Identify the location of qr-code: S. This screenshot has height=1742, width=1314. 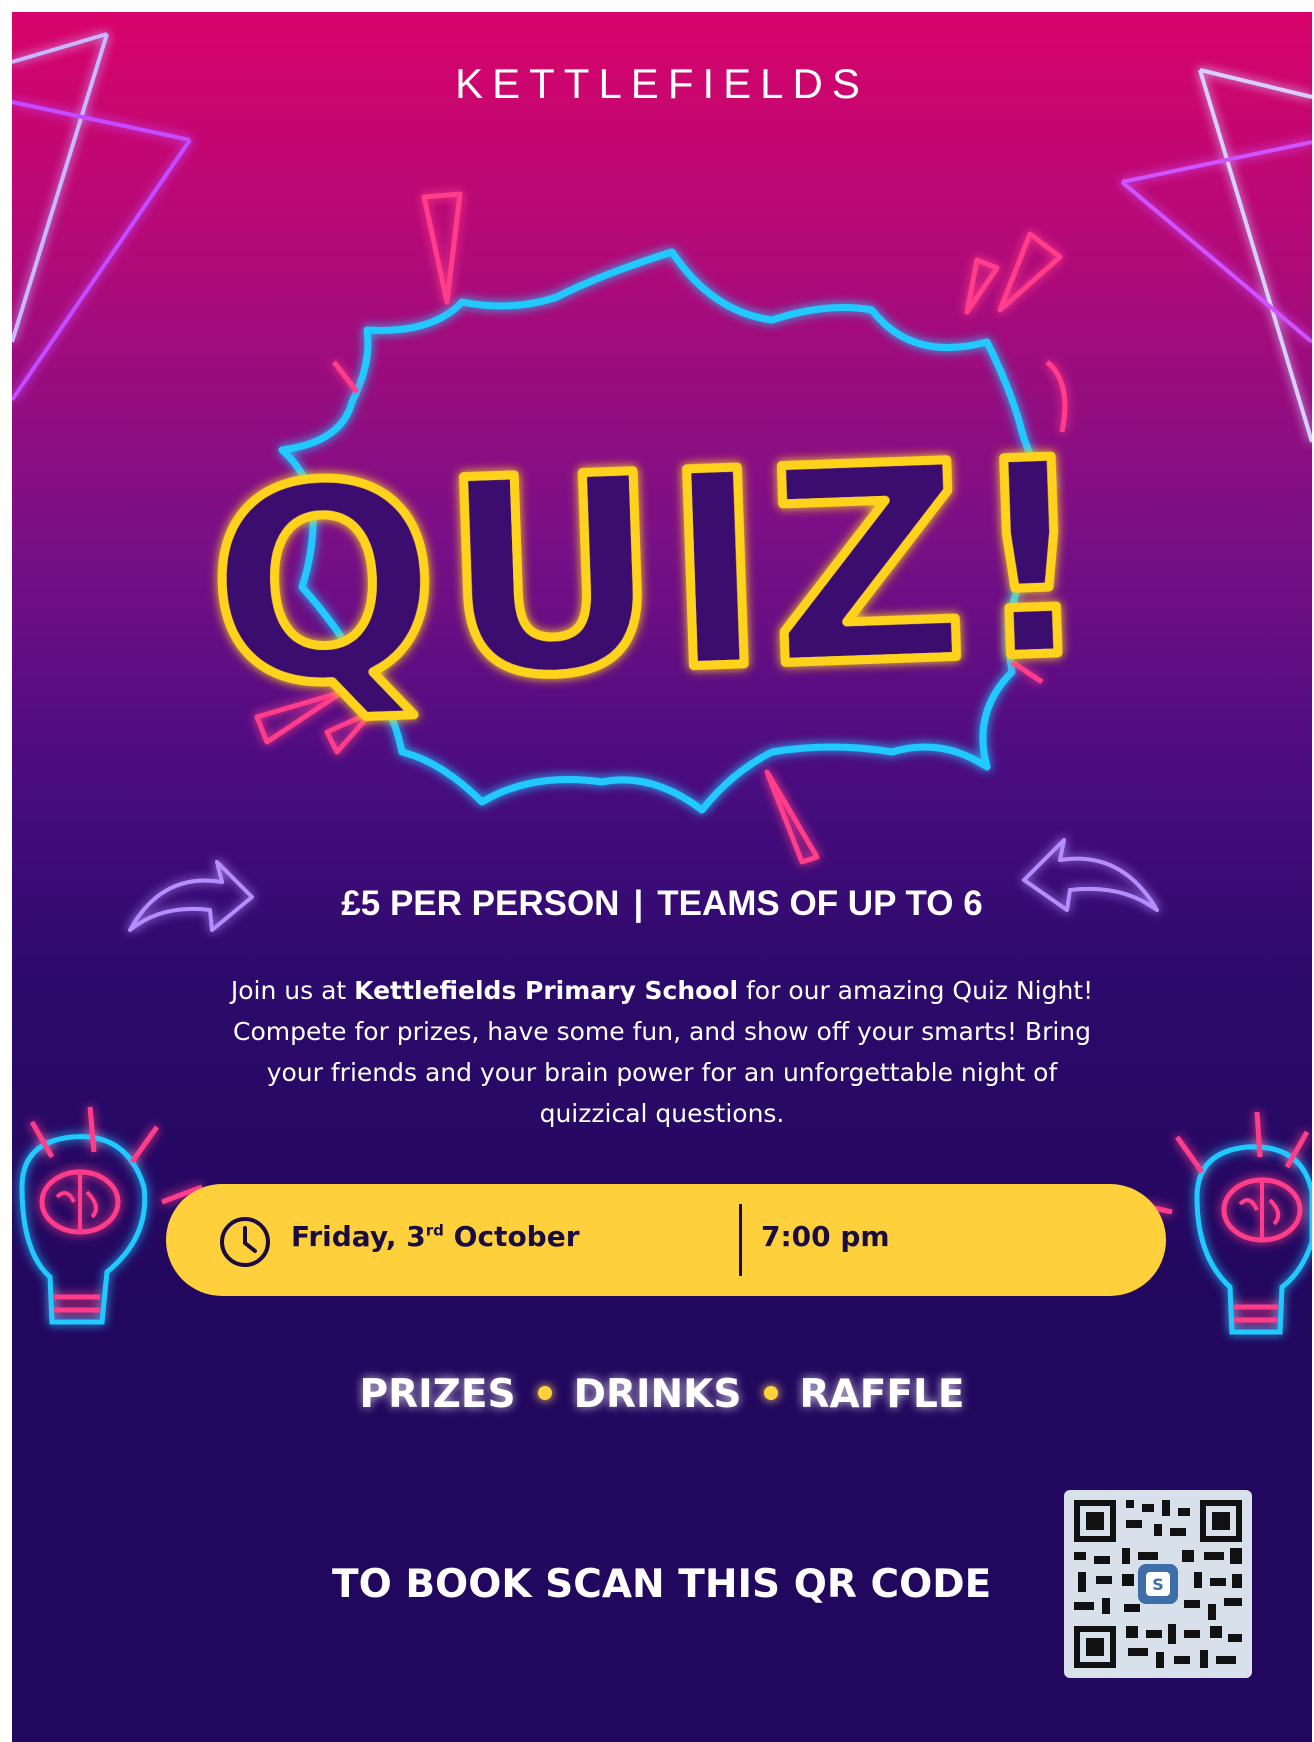
(1158, 1584).